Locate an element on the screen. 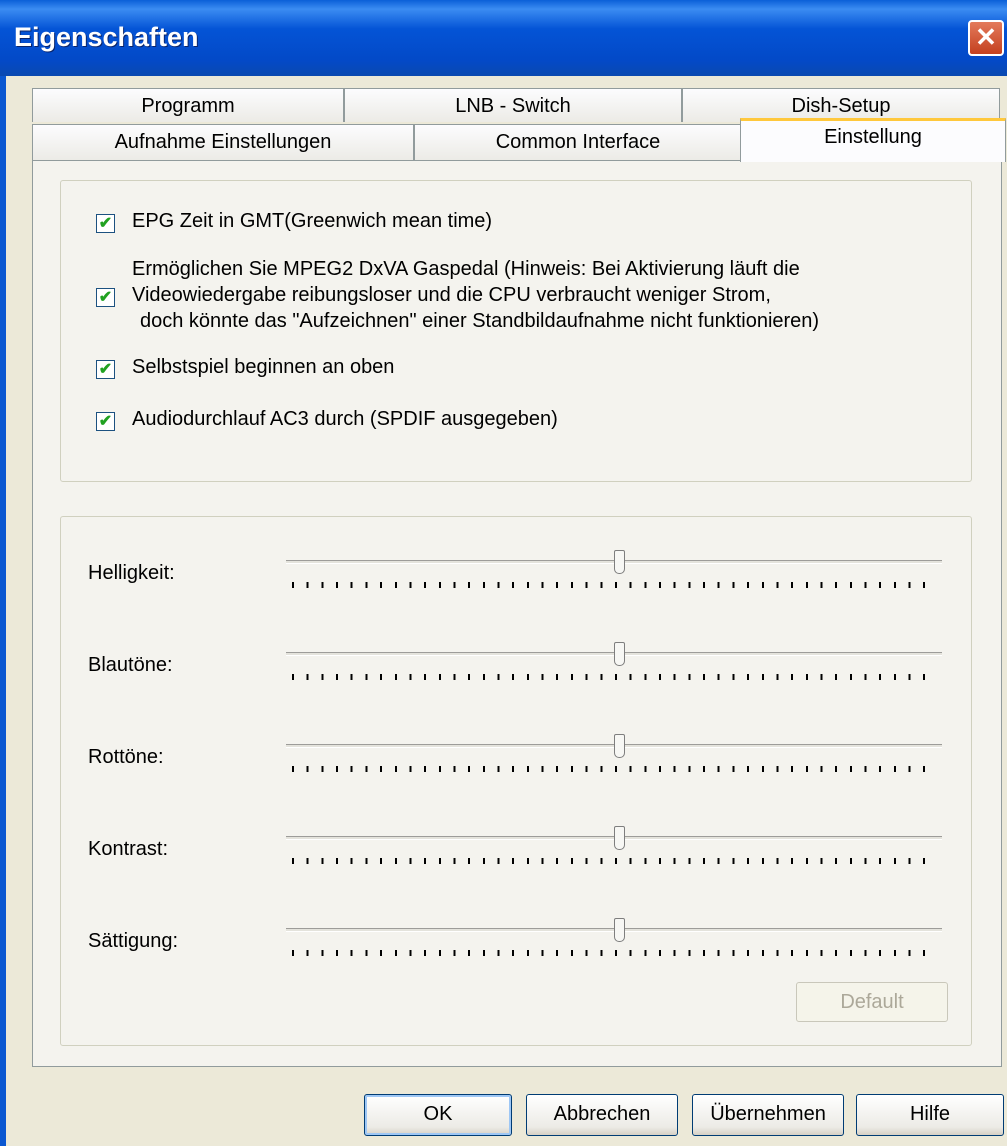 The height and width of the screenshot is (1146, 1007). help-button: Hilfe is located at coordinates (930, 1115).